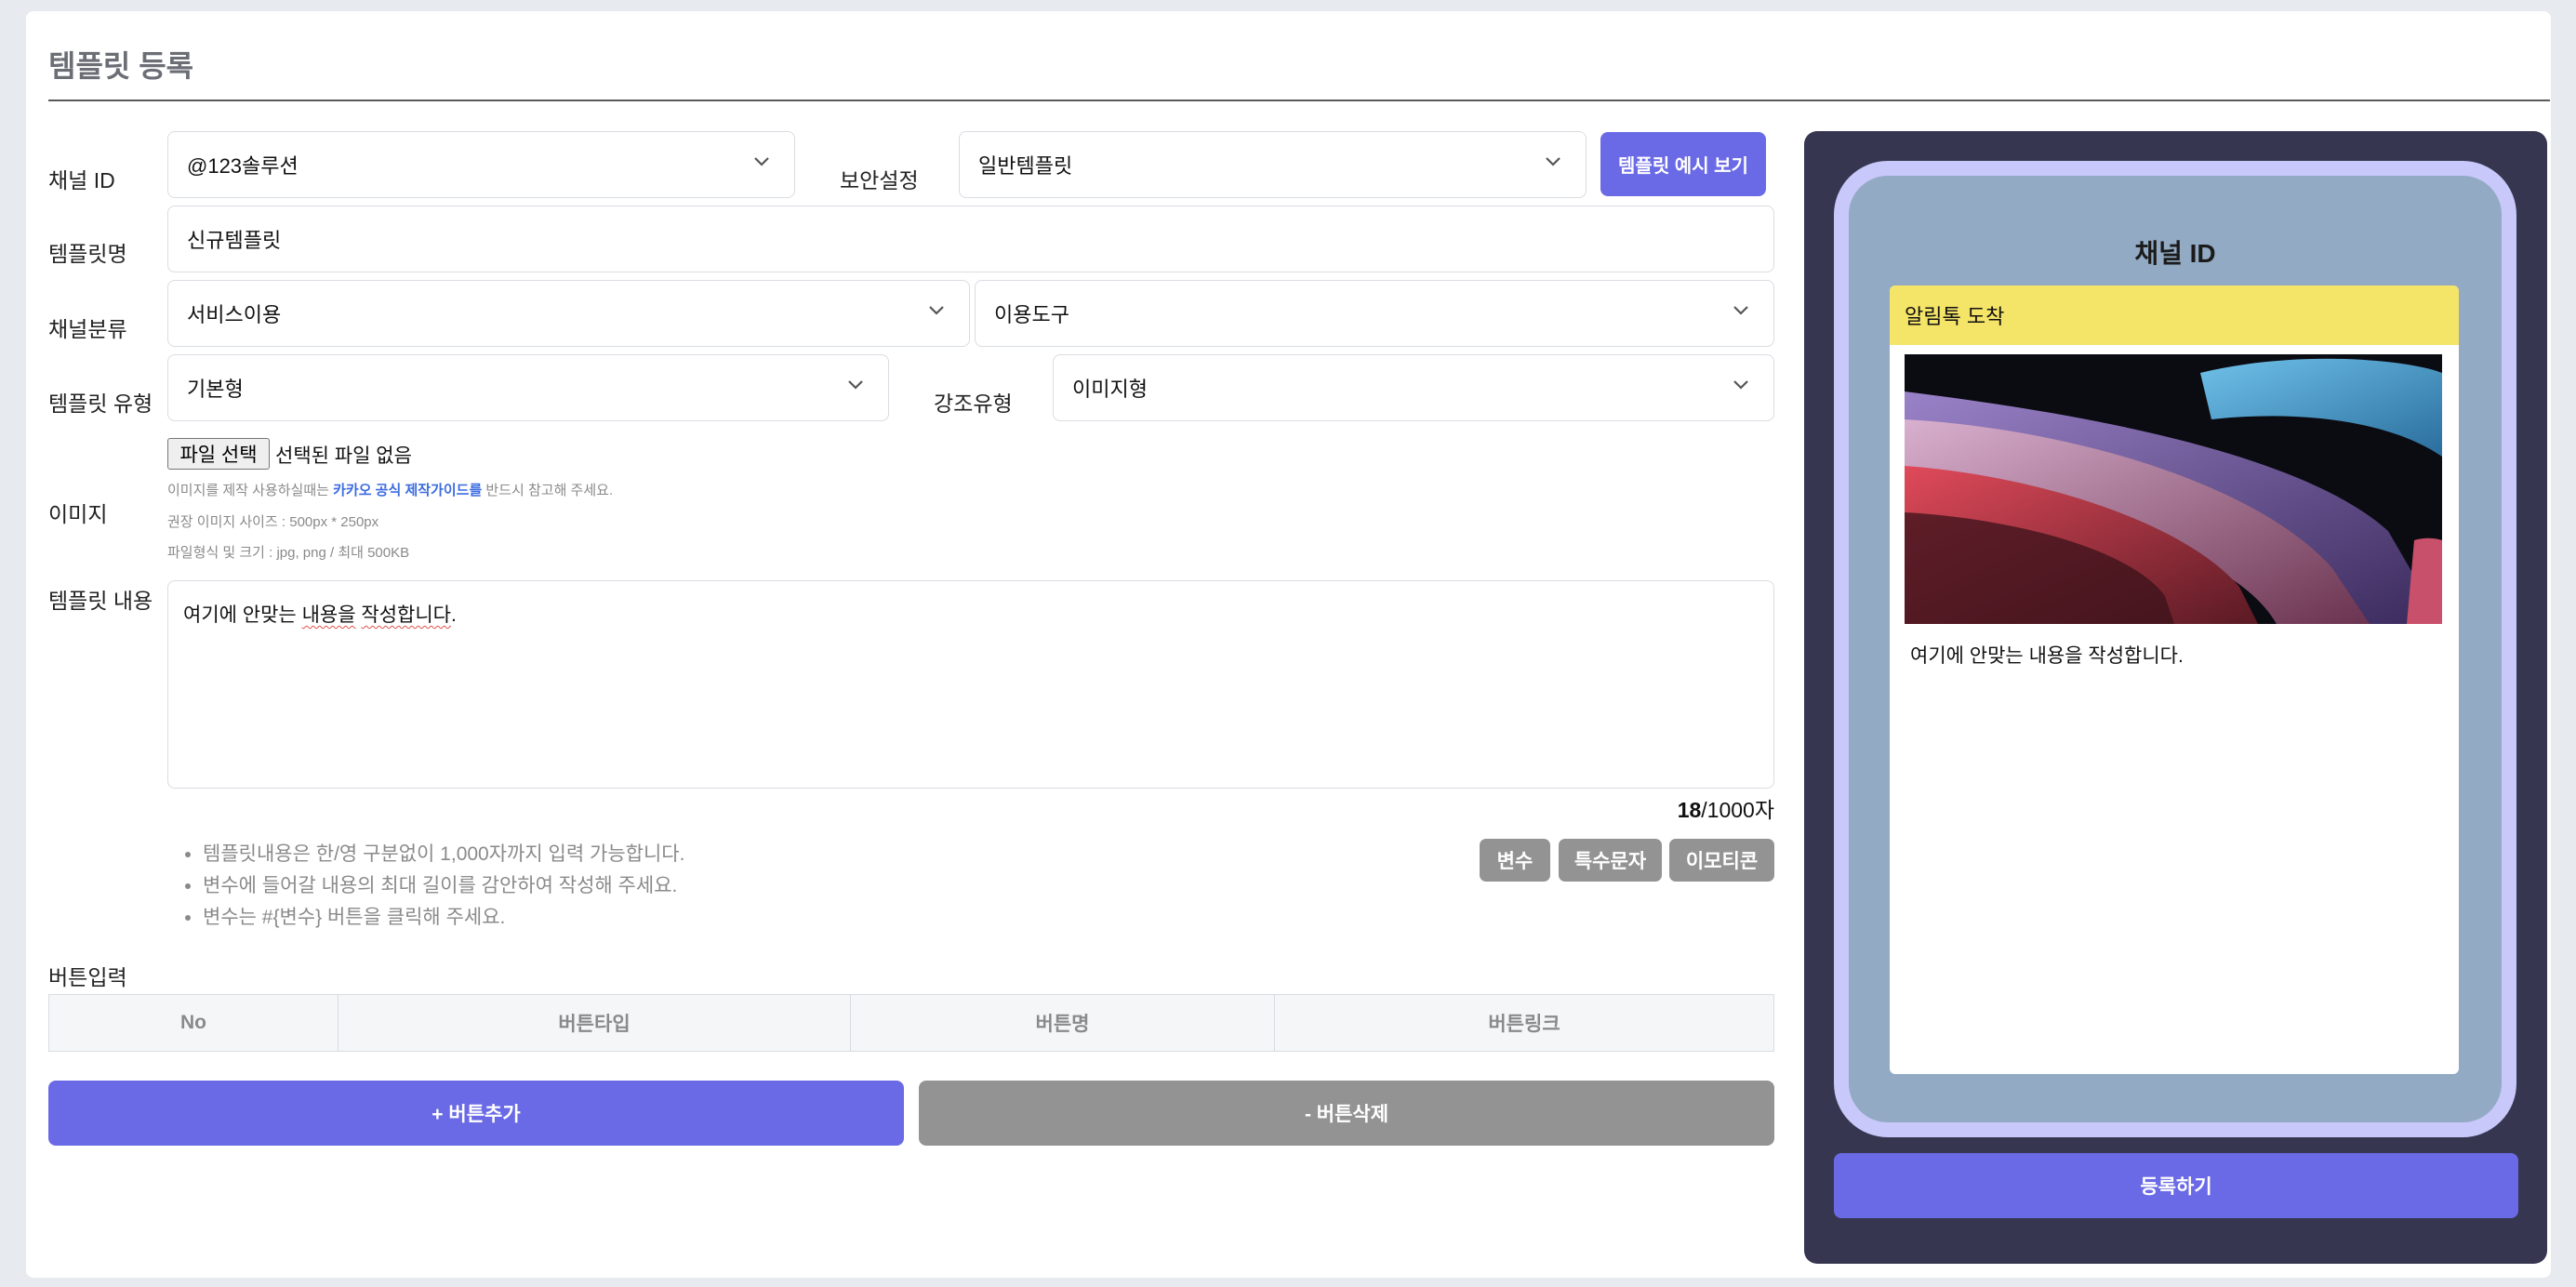 This screenshot has width=2576, height=1287. Describe the element at coordinates (288, 553) in the screenshot. I see `image-format-hint: 파일형식 및 크기 : jpg, png / 최대 500KB` at that location.